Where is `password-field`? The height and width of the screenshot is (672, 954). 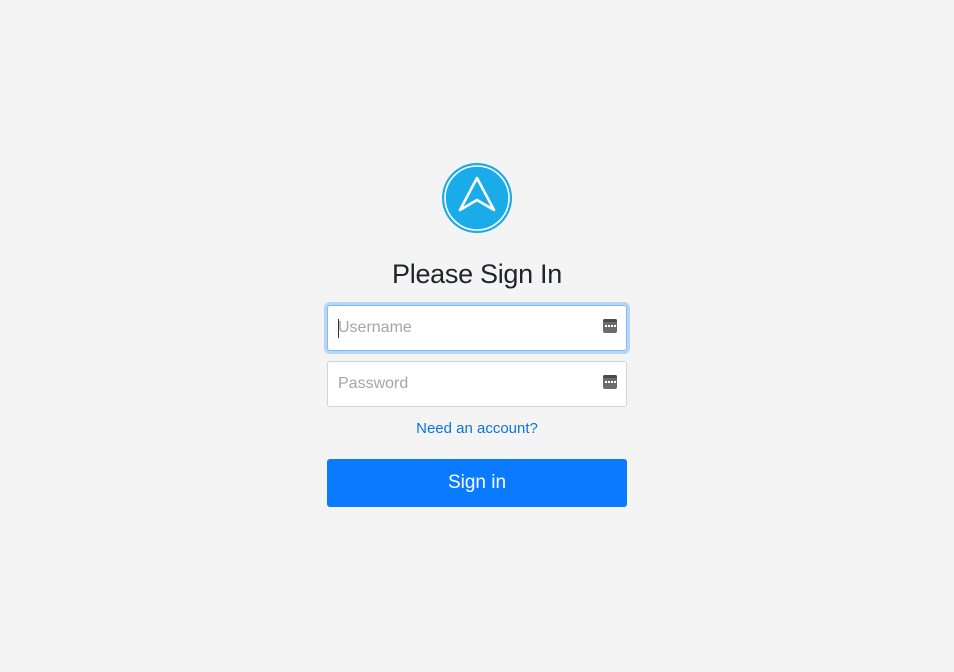 password-field is located at coordinates (477, 384).